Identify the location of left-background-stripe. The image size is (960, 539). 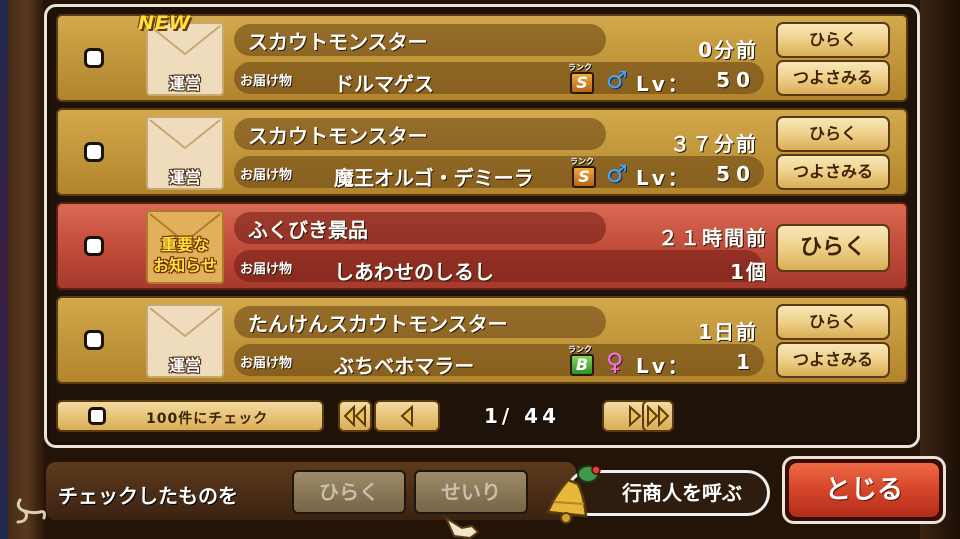
(4, 269).